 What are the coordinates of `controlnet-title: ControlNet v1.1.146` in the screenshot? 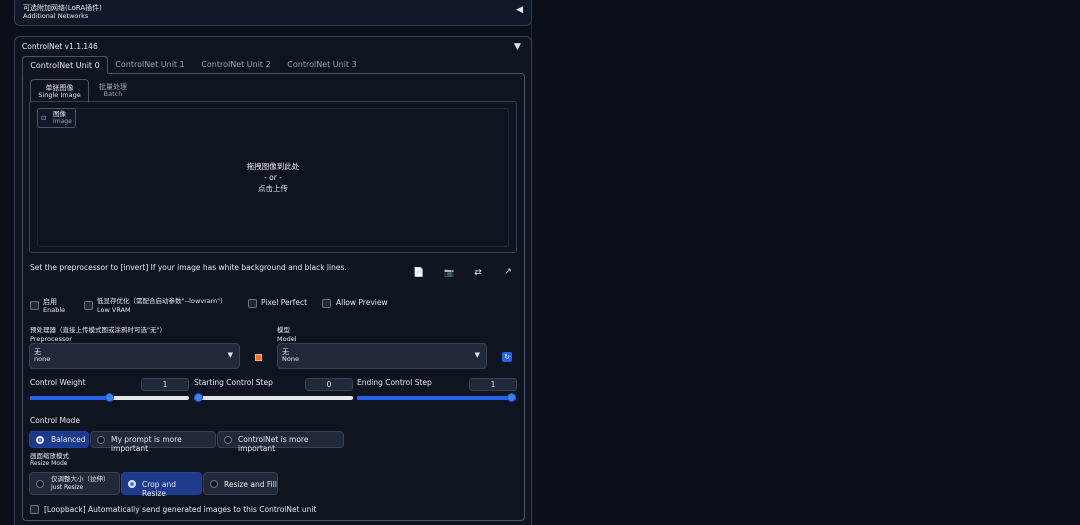 It's located at (60, 46).